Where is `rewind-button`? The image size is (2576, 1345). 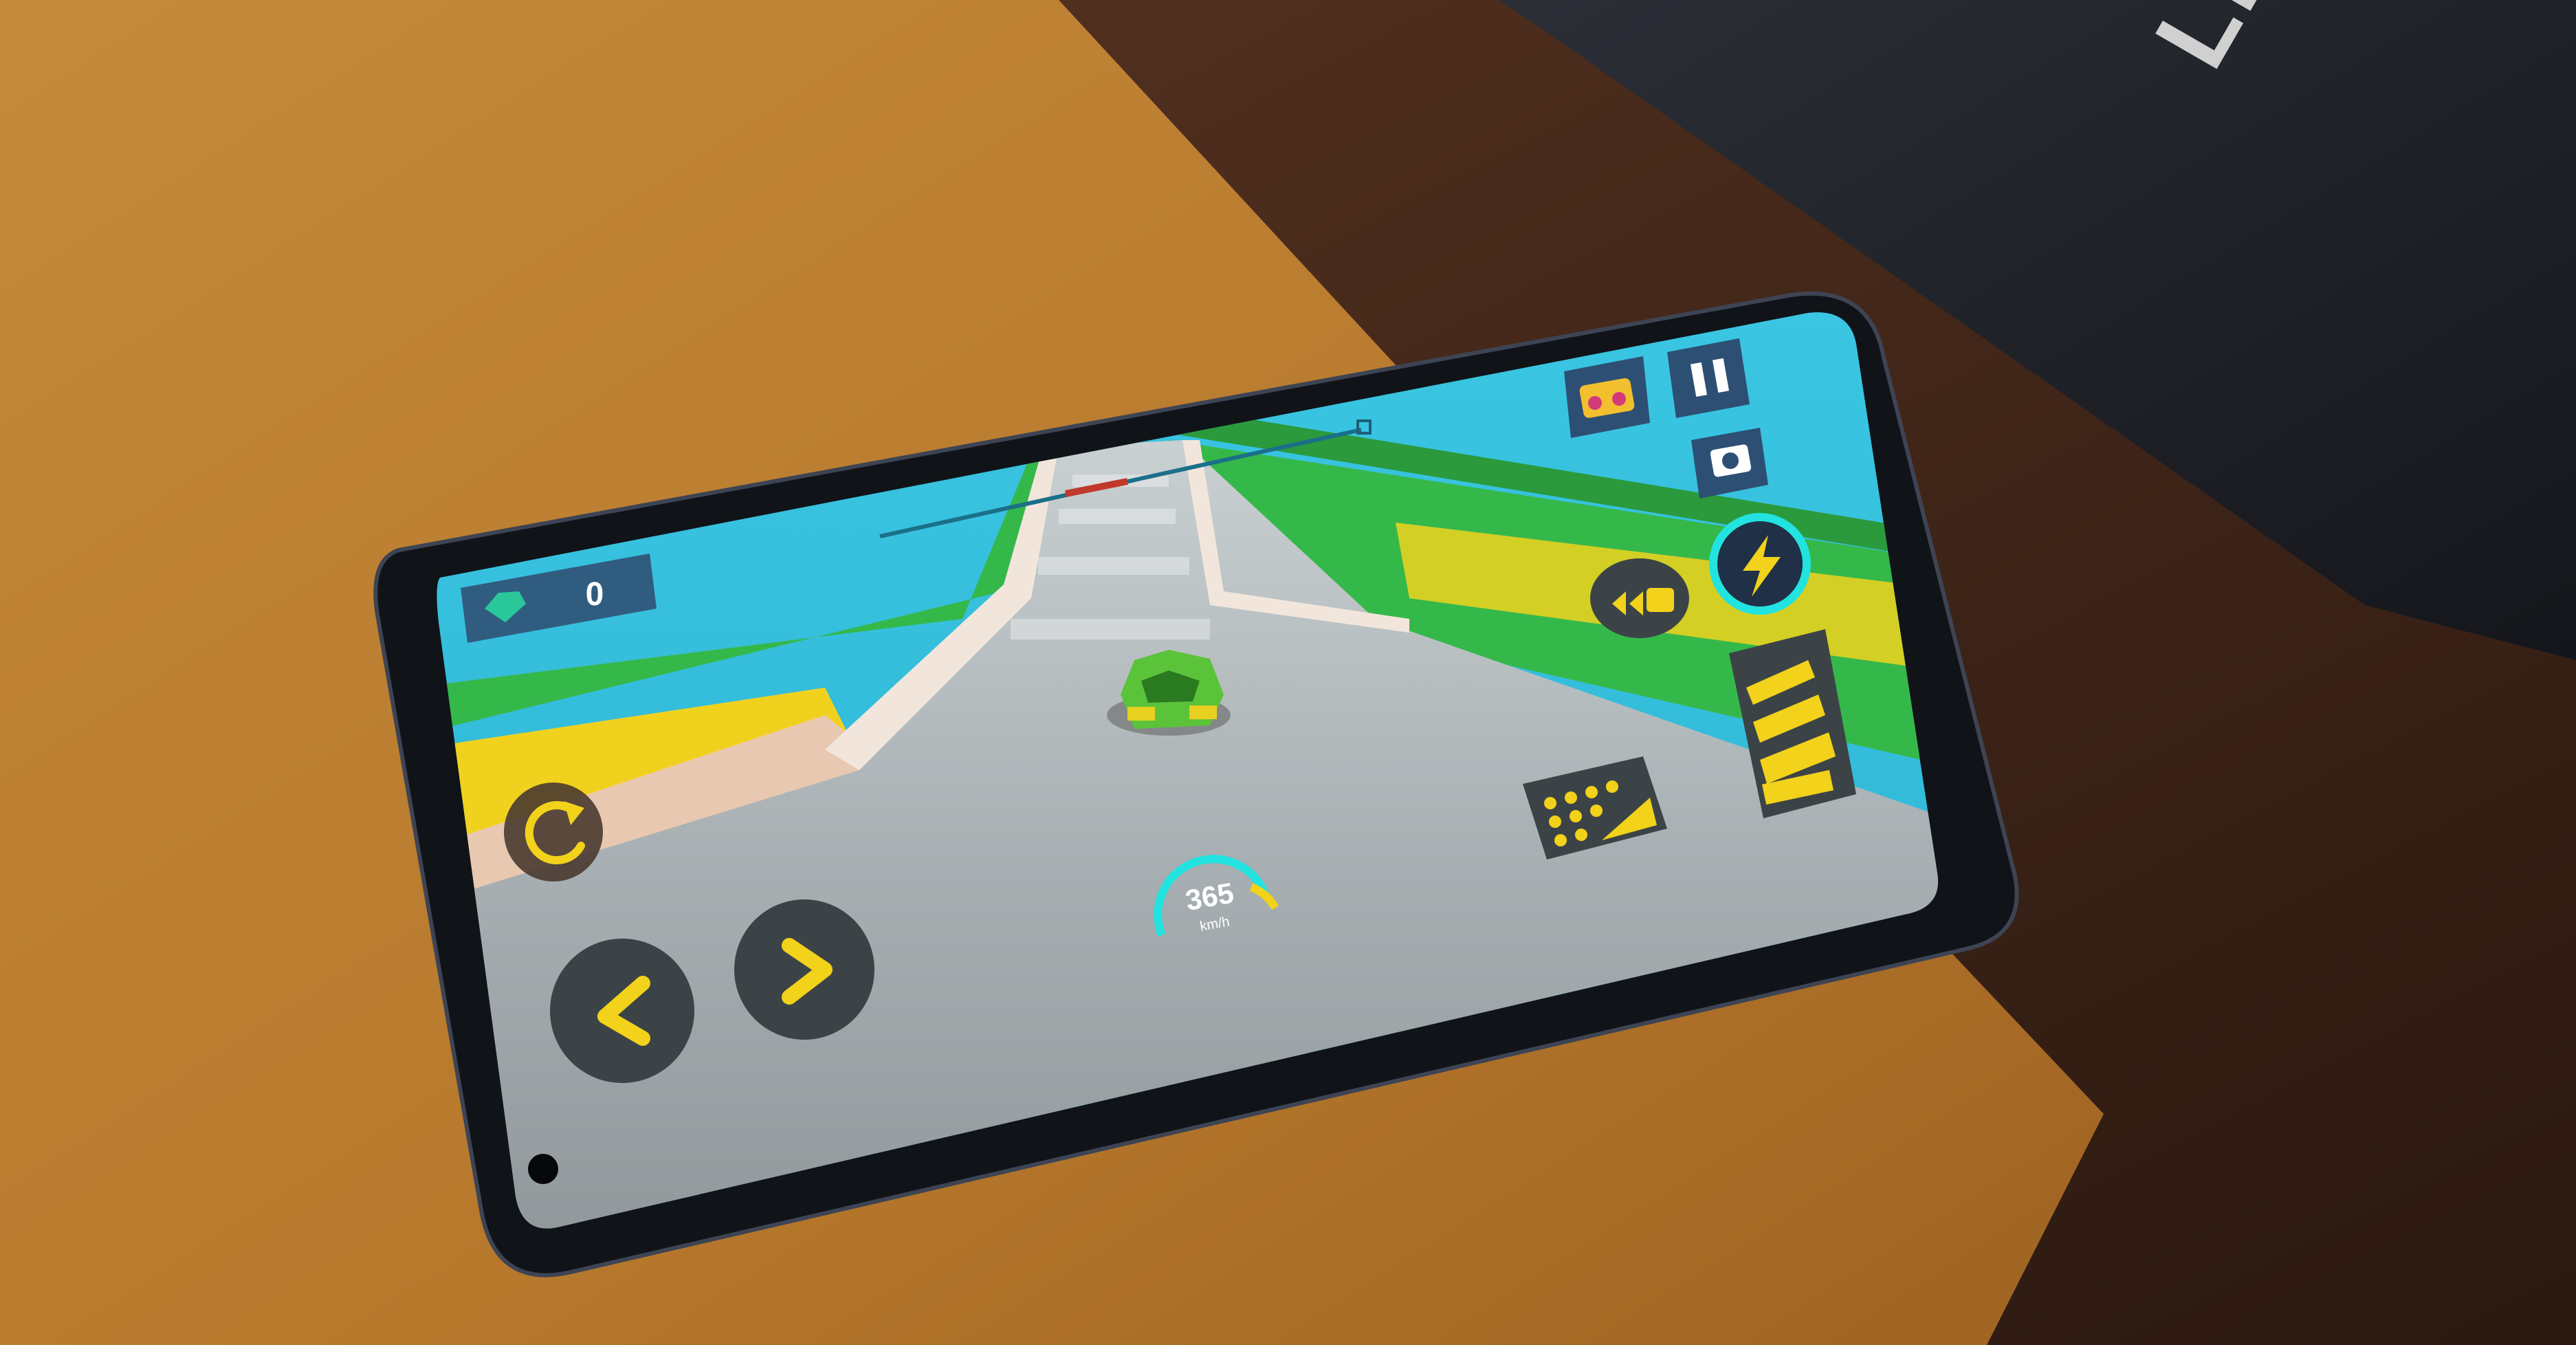
rewind-button is located at coordinates (1639, 598).